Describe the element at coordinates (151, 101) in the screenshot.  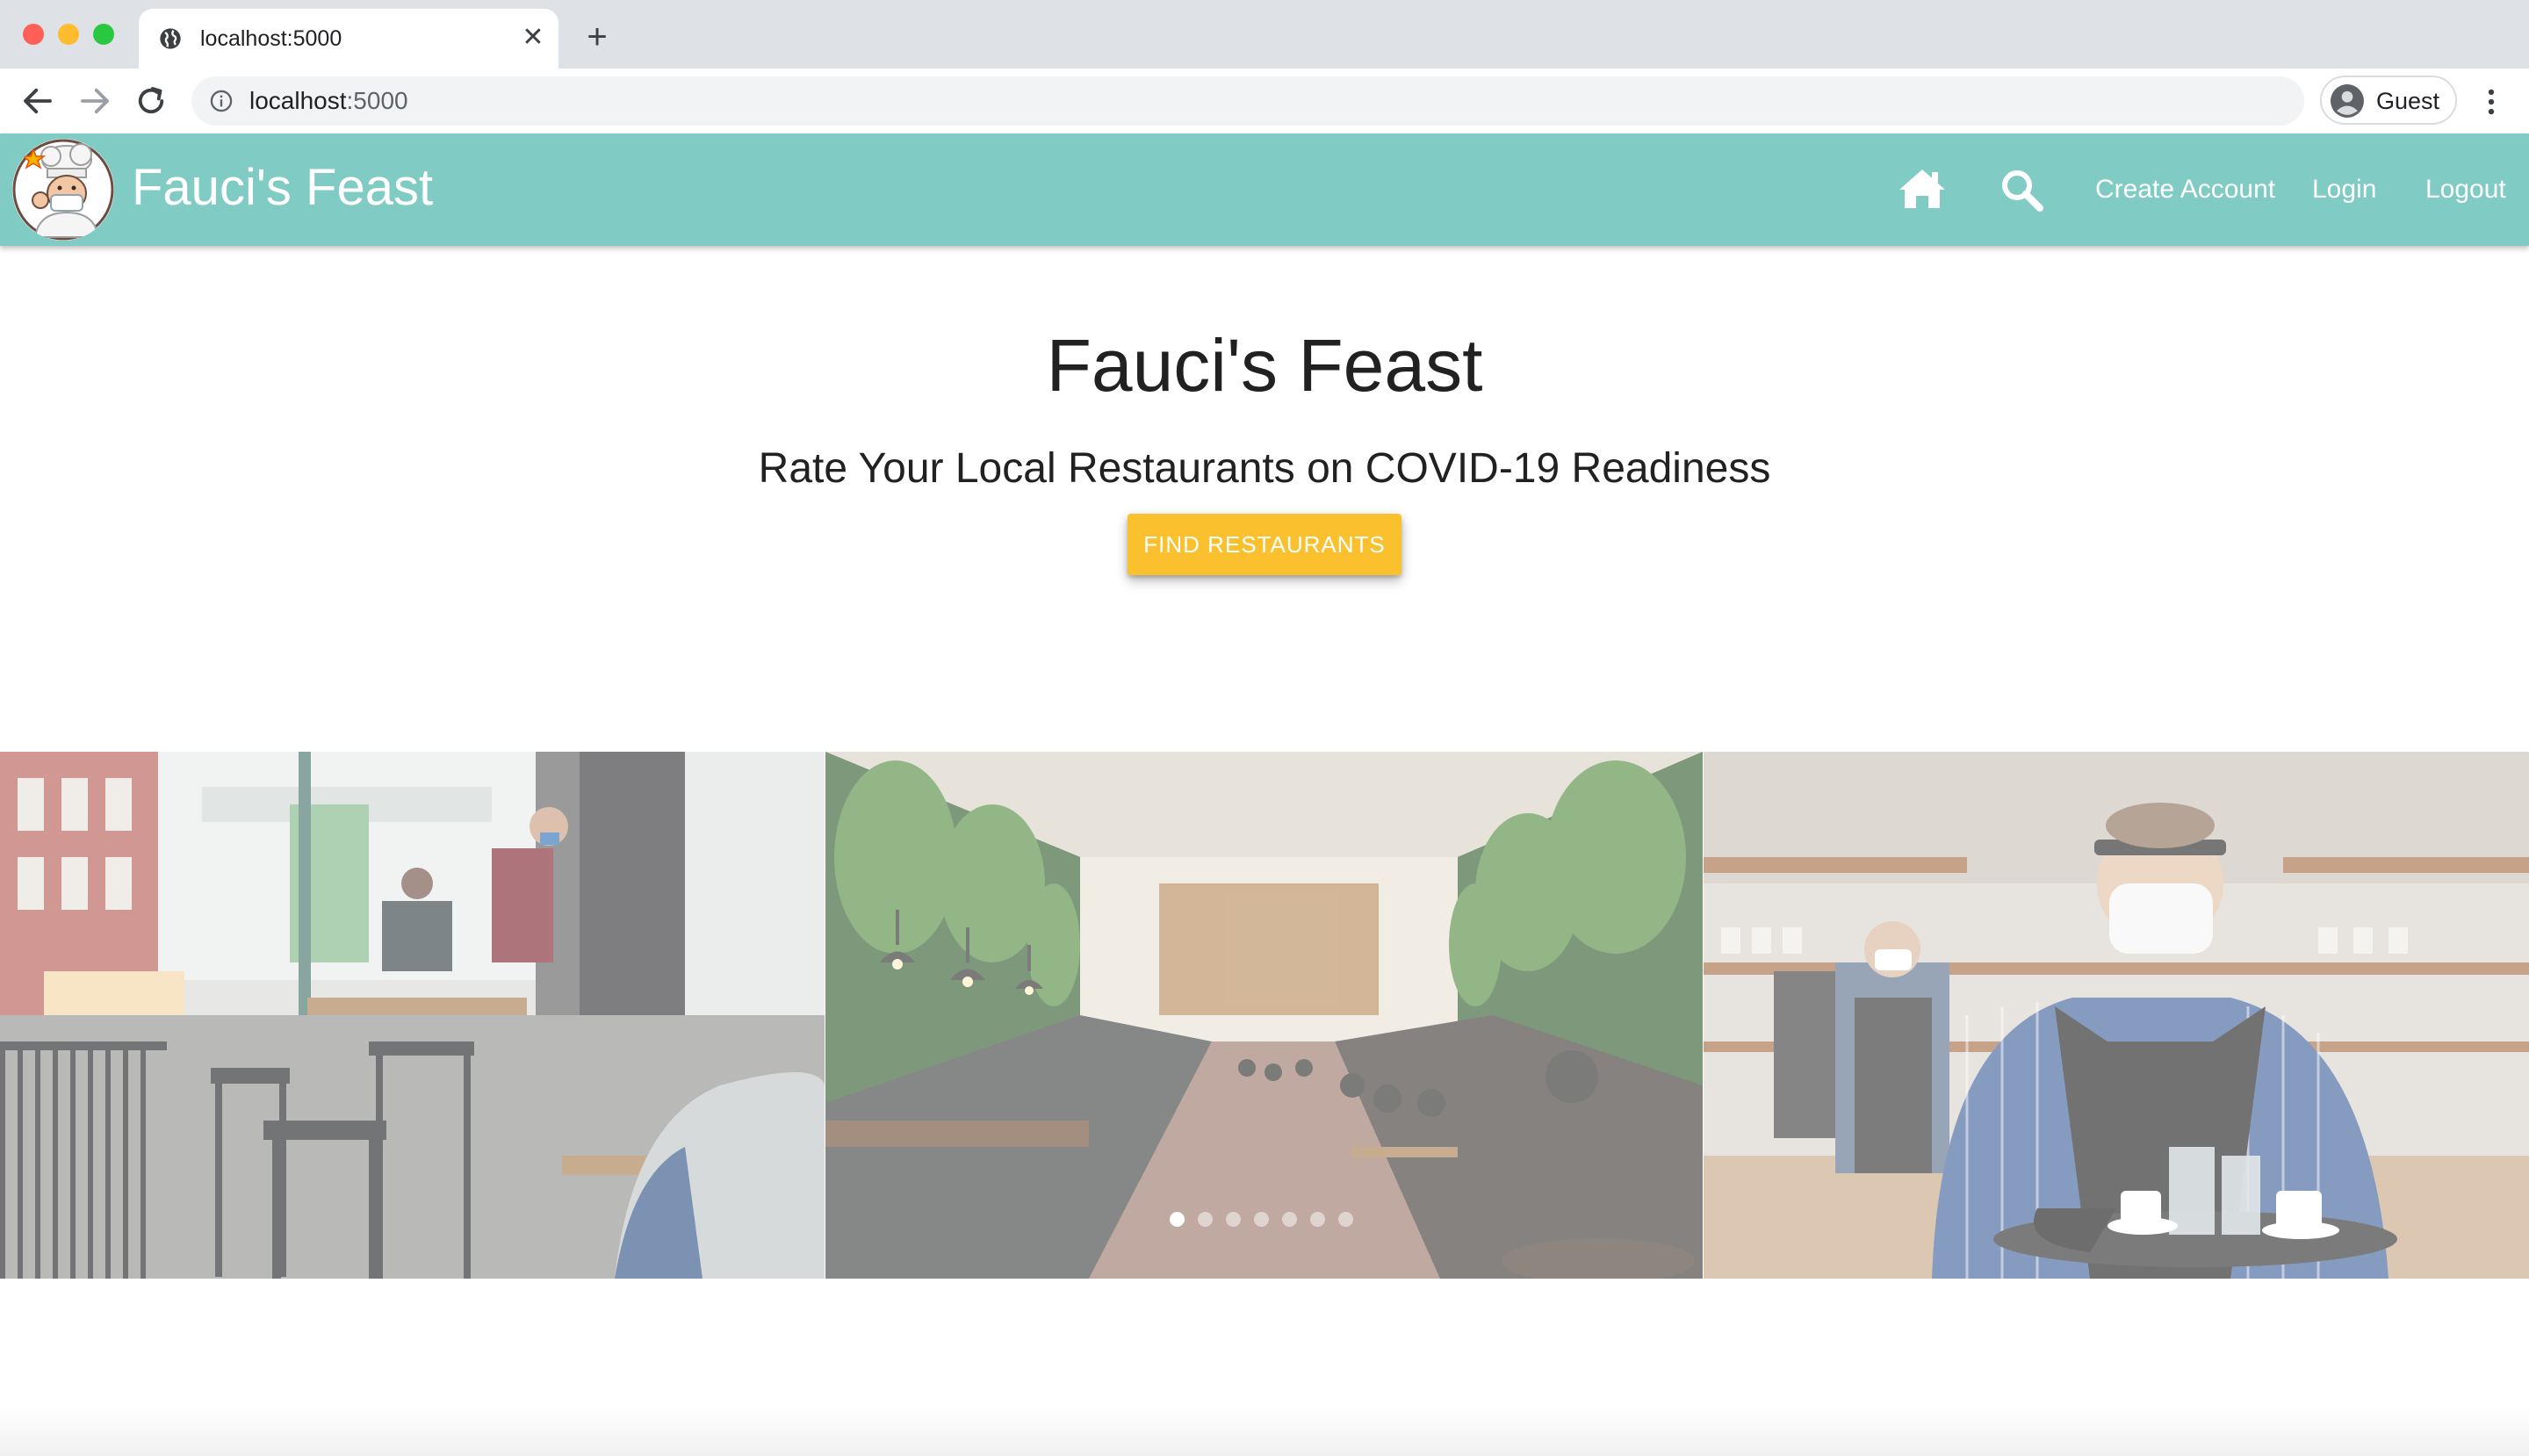
I see `reload-icon` at that location.